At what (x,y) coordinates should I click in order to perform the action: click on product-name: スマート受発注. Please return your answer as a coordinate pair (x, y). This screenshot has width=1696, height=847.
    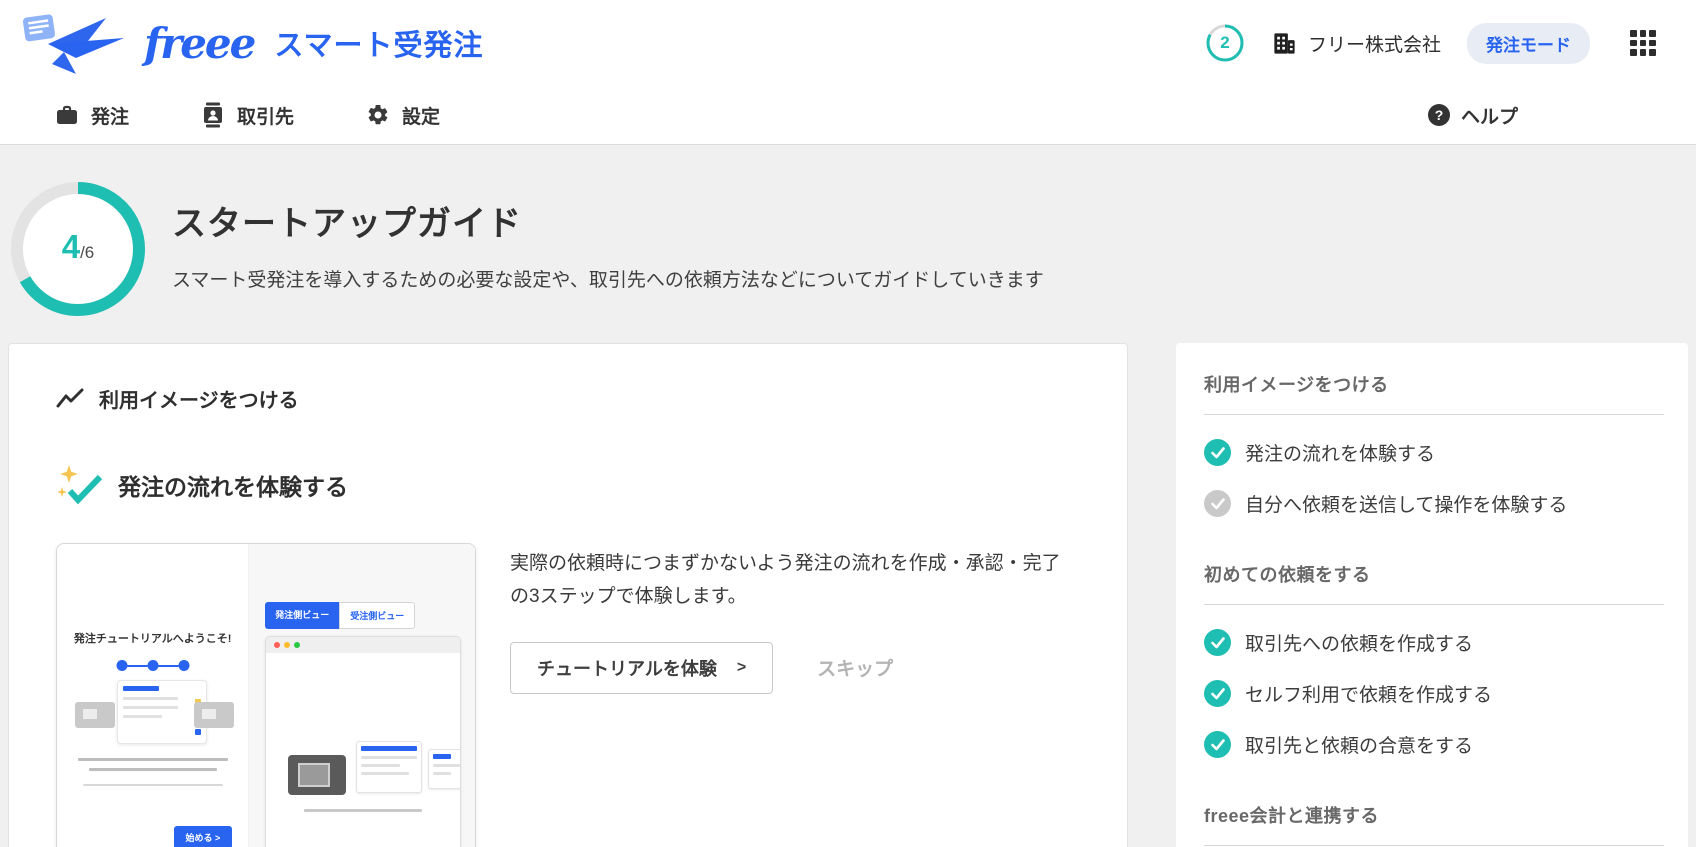
    Looking at the image, I should click on (379, 46).